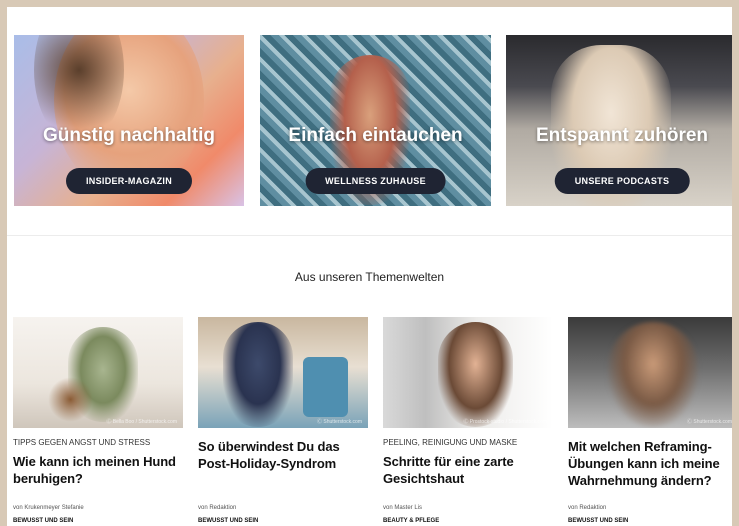 Image resolution: width=739 pixels, height=526 pixels. I want to click on image-credit: Ⓒ Prostock-studio / Shutterstock.com, so click(505, 422).